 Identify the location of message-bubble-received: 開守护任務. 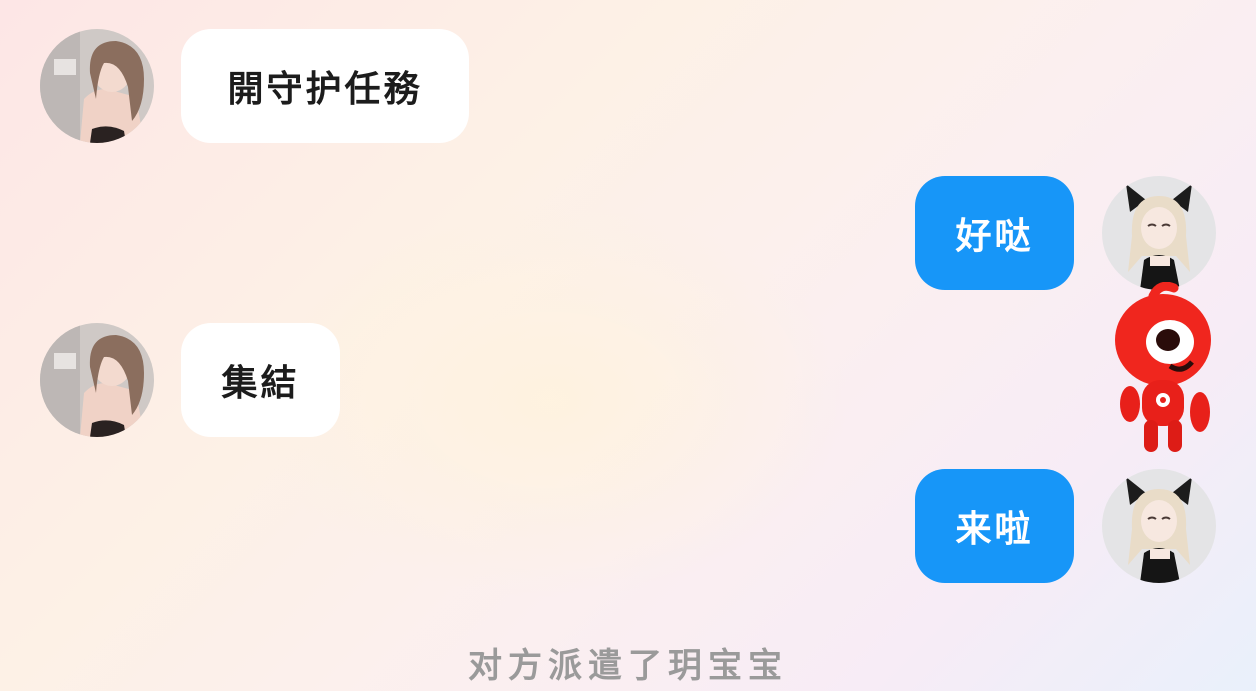
(325, 86).